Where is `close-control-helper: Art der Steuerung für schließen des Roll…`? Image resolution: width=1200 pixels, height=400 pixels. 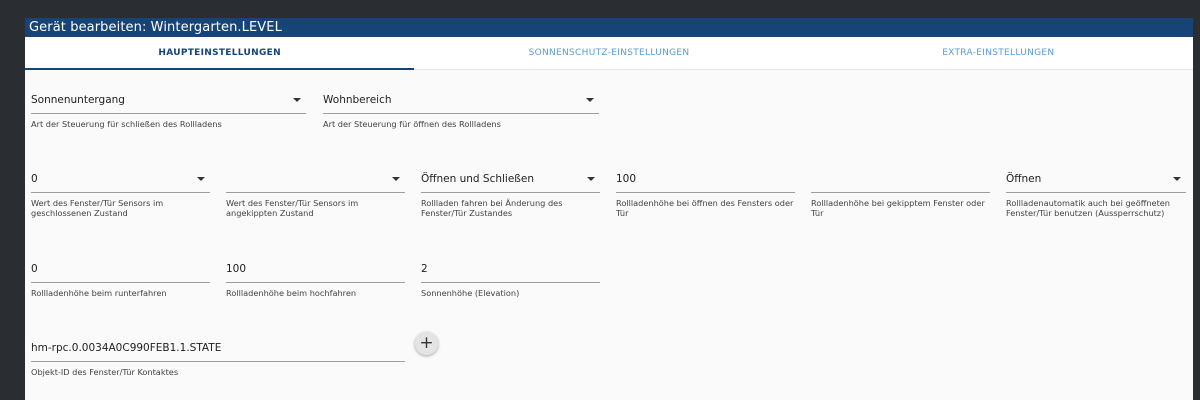 close-control-helper: Art der Steuerung für schließen des Roll… is located at coordinates (126, 124).